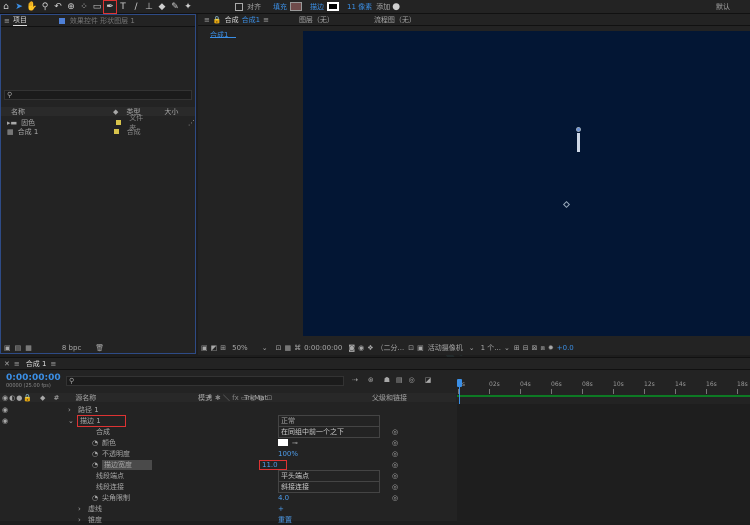  What do you see at coordinates (71, 348) in the screenshot?
I see `bpc-label: 8 bpc` at bounding box center [71, 348].